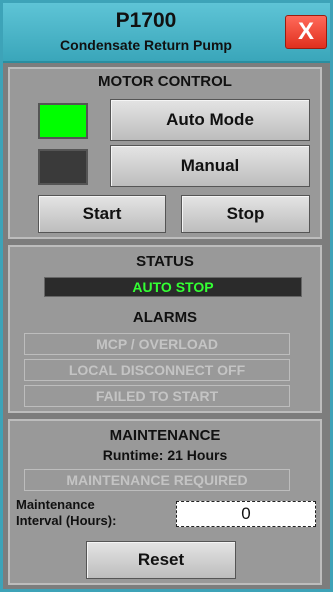 The height and width of the screenshot is (592, 333). Describe the element at coordinates (157, 480) in the screenshot. I see `maintenance-required-indicator: MAINTENANCE REQUIRED` at that location.